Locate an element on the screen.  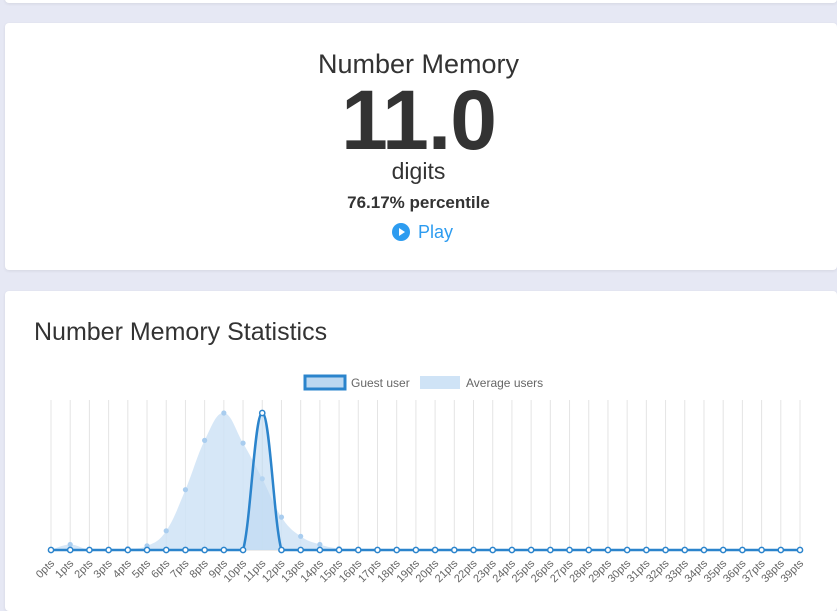
score-value: 11.0 is located at coordinates (419, 120).